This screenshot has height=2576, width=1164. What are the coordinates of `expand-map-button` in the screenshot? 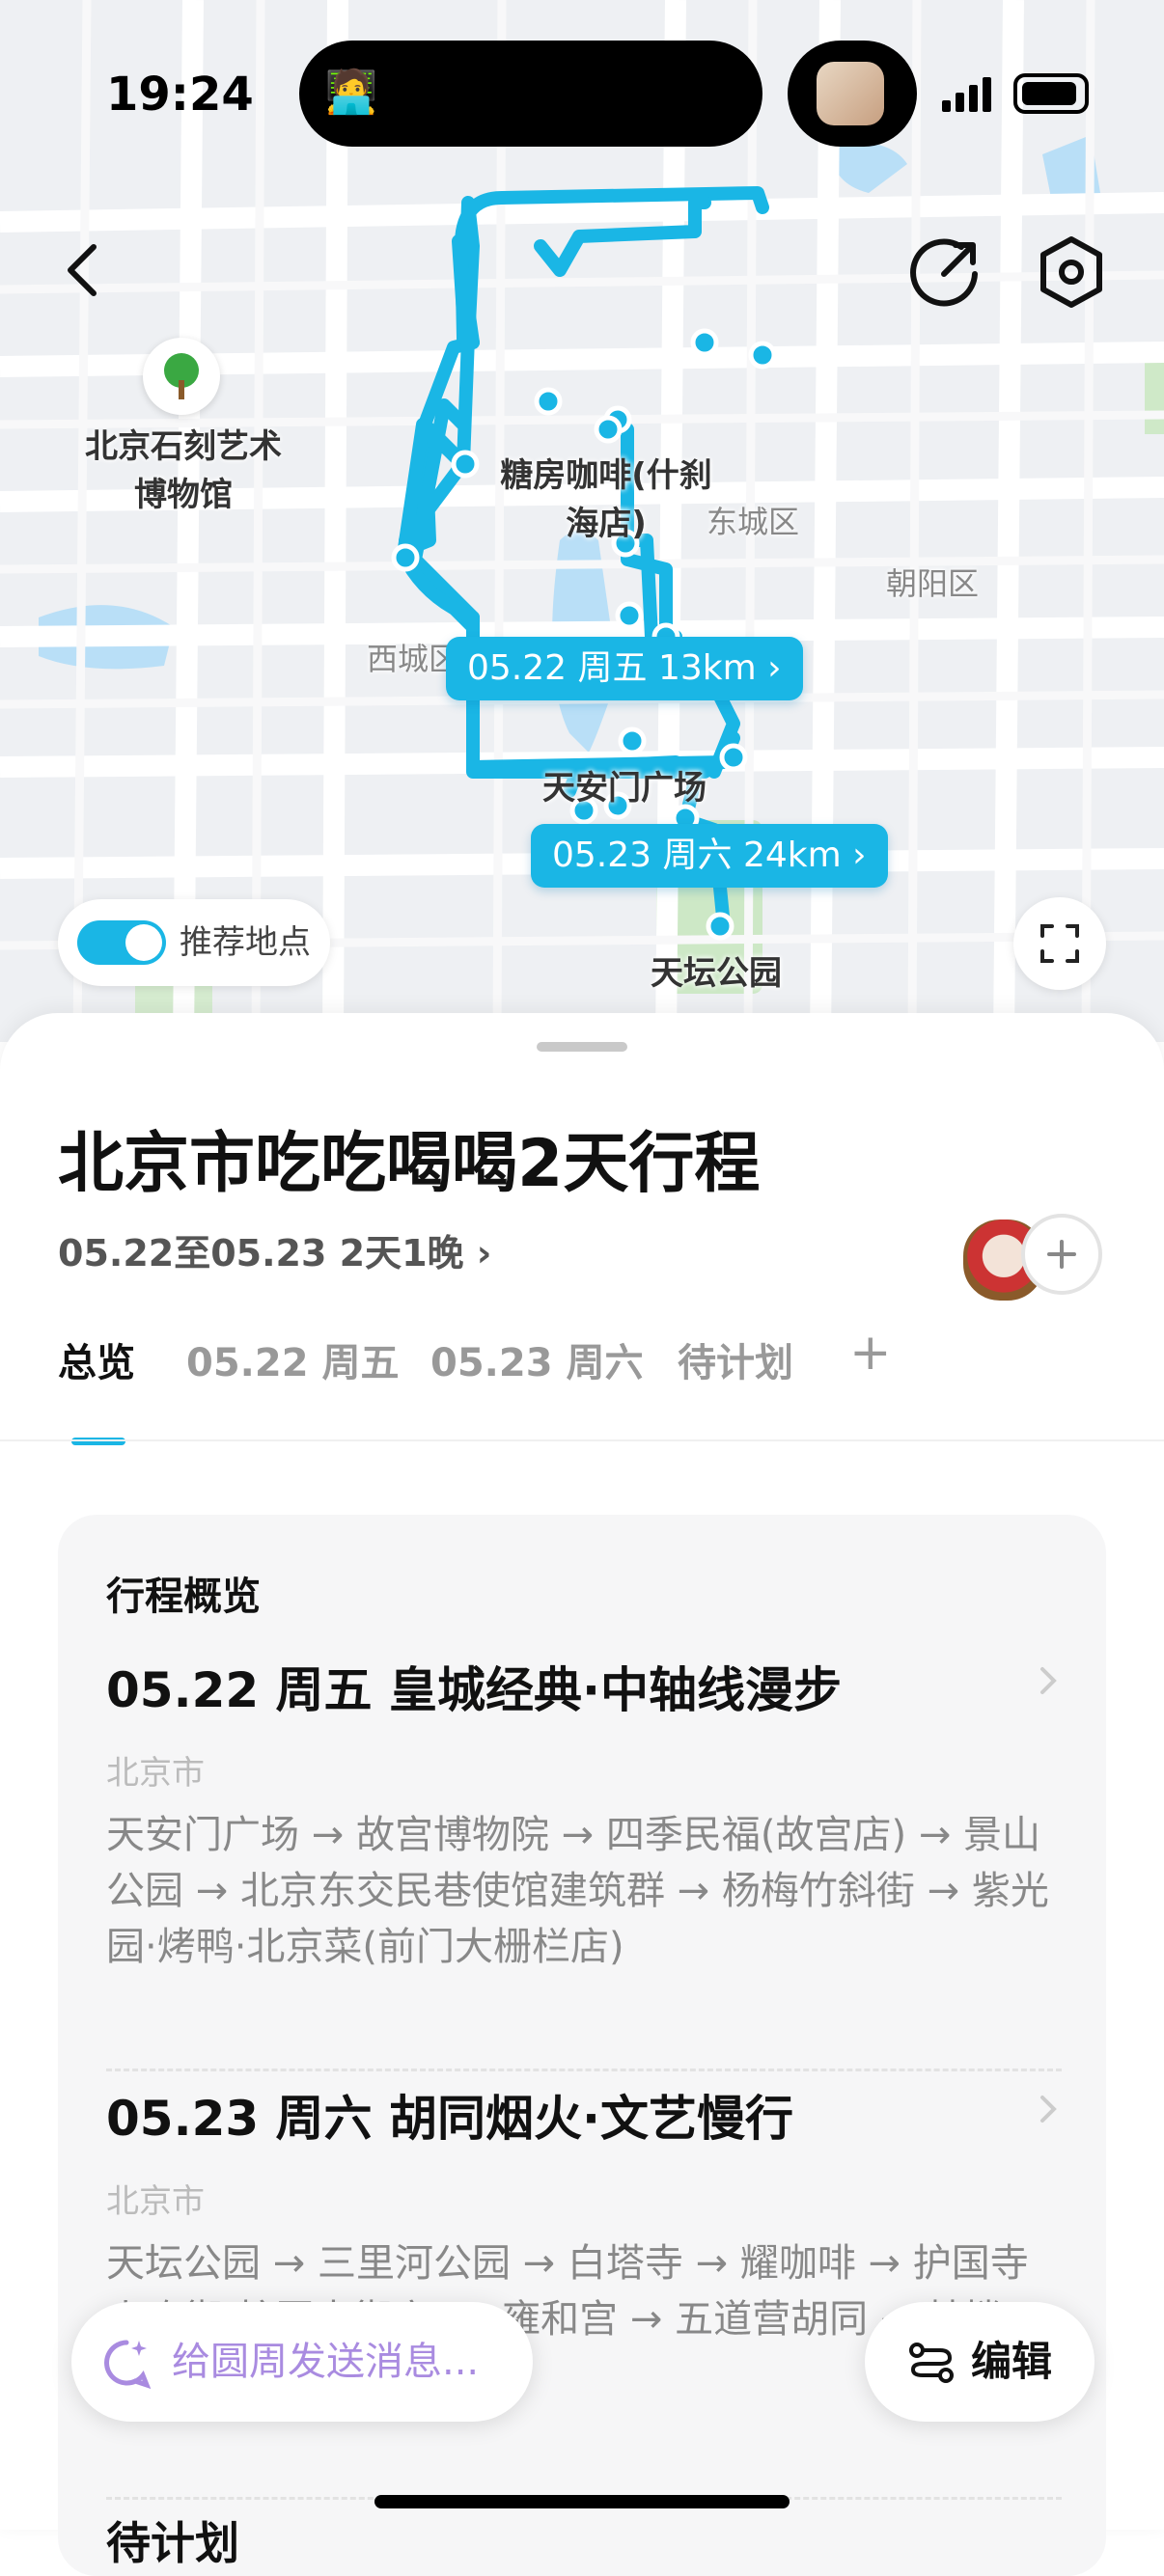 It's located at (1059, 944).